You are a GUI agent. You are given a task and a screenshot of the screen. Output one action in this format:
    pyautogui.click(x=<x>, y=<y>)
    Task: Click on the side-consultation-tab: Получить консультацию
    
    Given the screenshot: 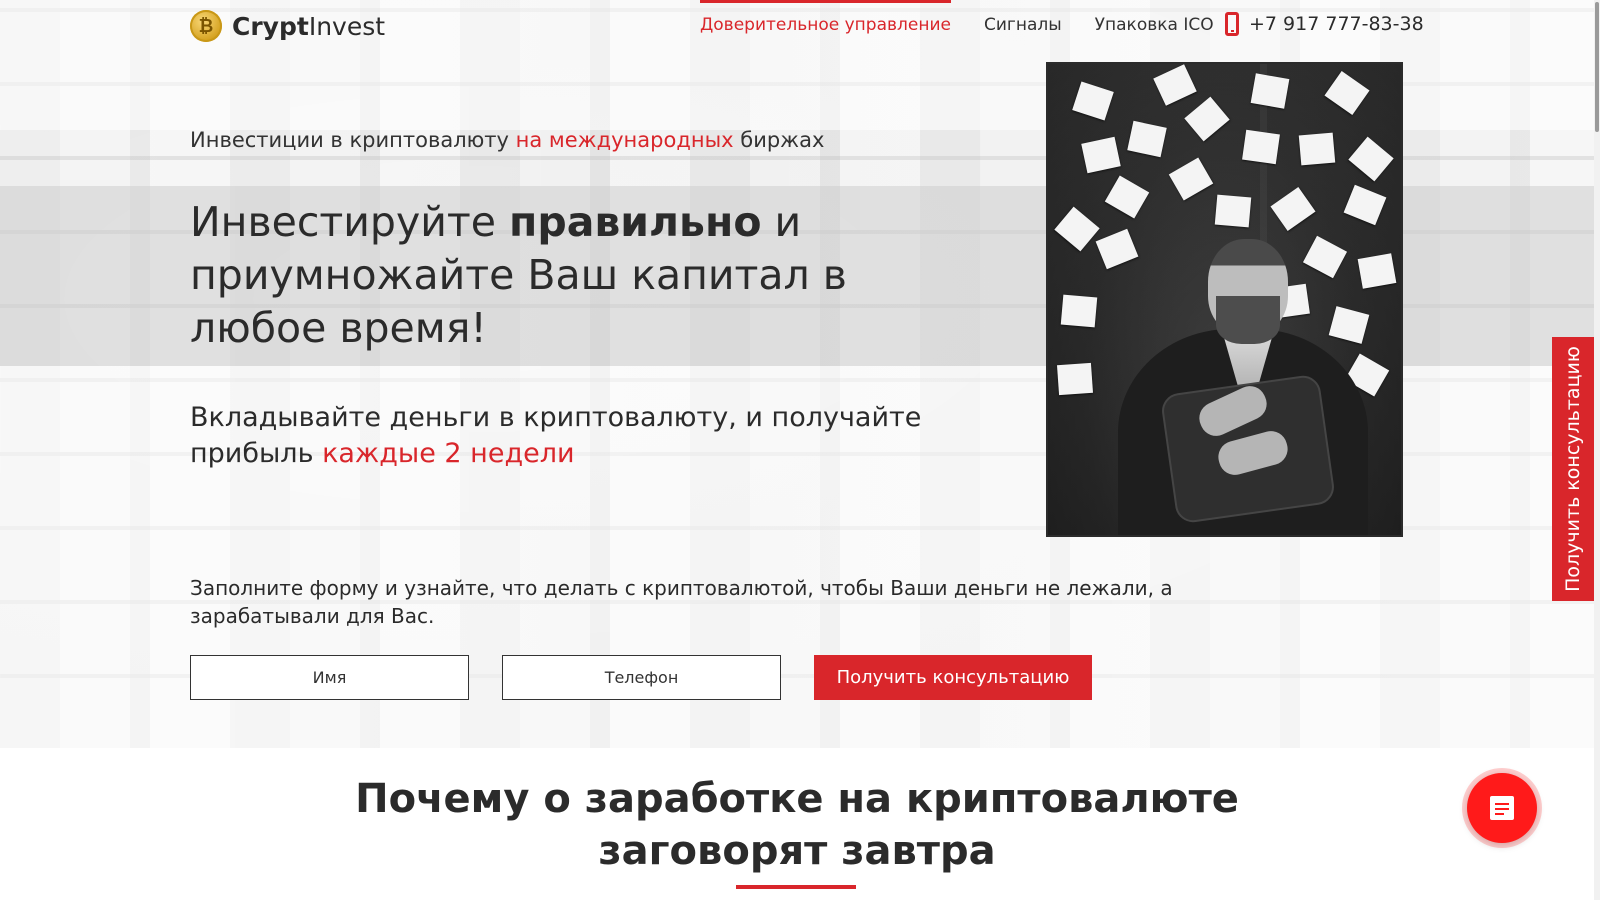 What is the action you would take?
    pyautogui.click(x=1573, y=469)
    